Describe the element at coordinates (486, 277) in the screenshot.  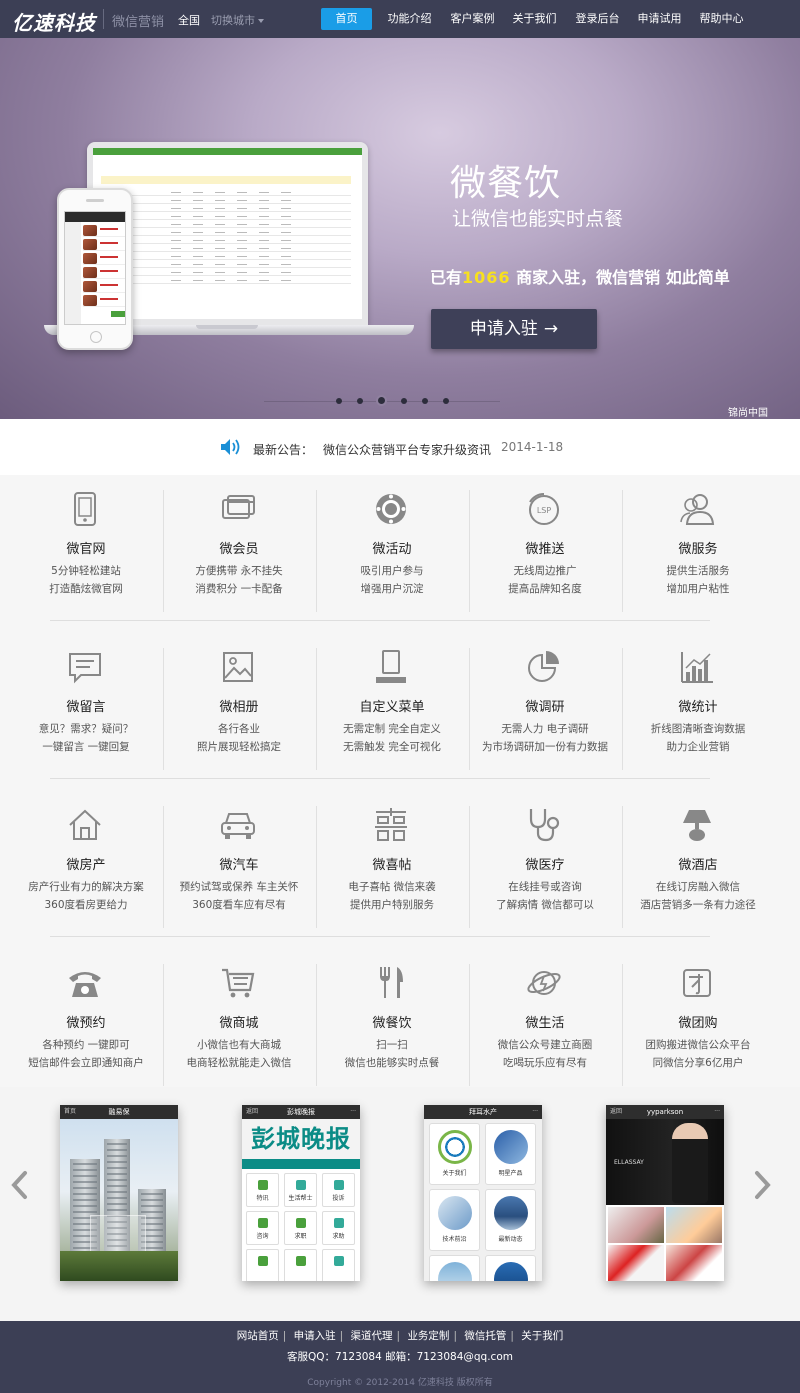
I see `merchant-count: 1066` at that location.